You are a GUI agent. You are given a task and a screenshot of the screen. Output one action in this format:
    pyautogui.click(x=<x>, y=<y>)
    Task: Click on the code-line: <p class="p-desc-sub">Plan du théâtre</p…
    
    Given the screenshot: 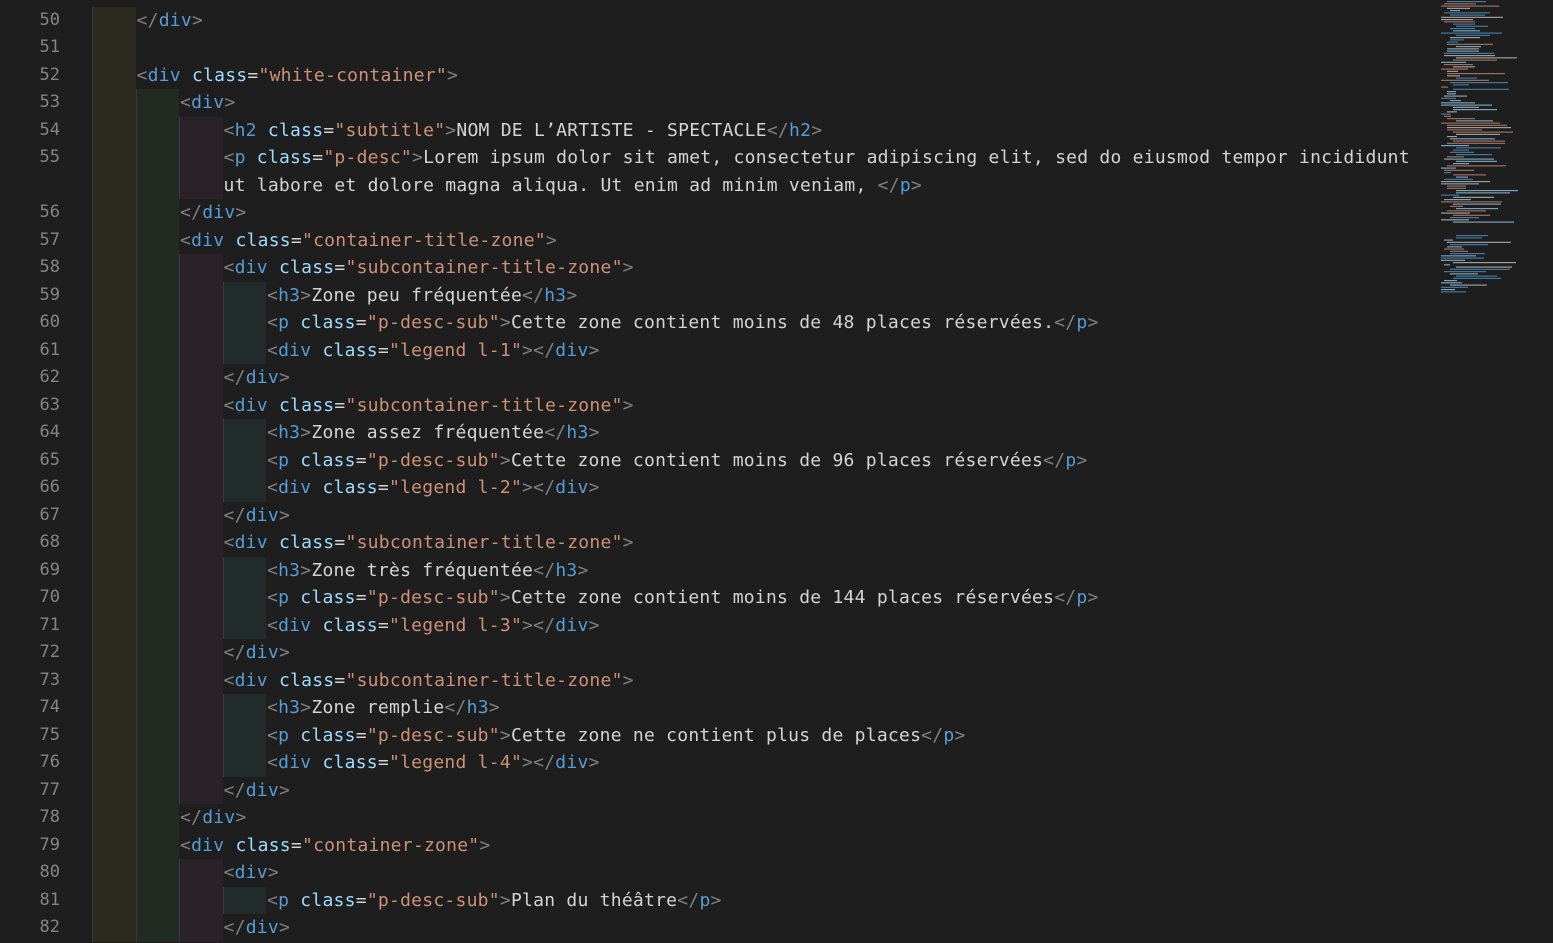 What is the action you would take?
    pyautogui.click(x=764, y=900)
    